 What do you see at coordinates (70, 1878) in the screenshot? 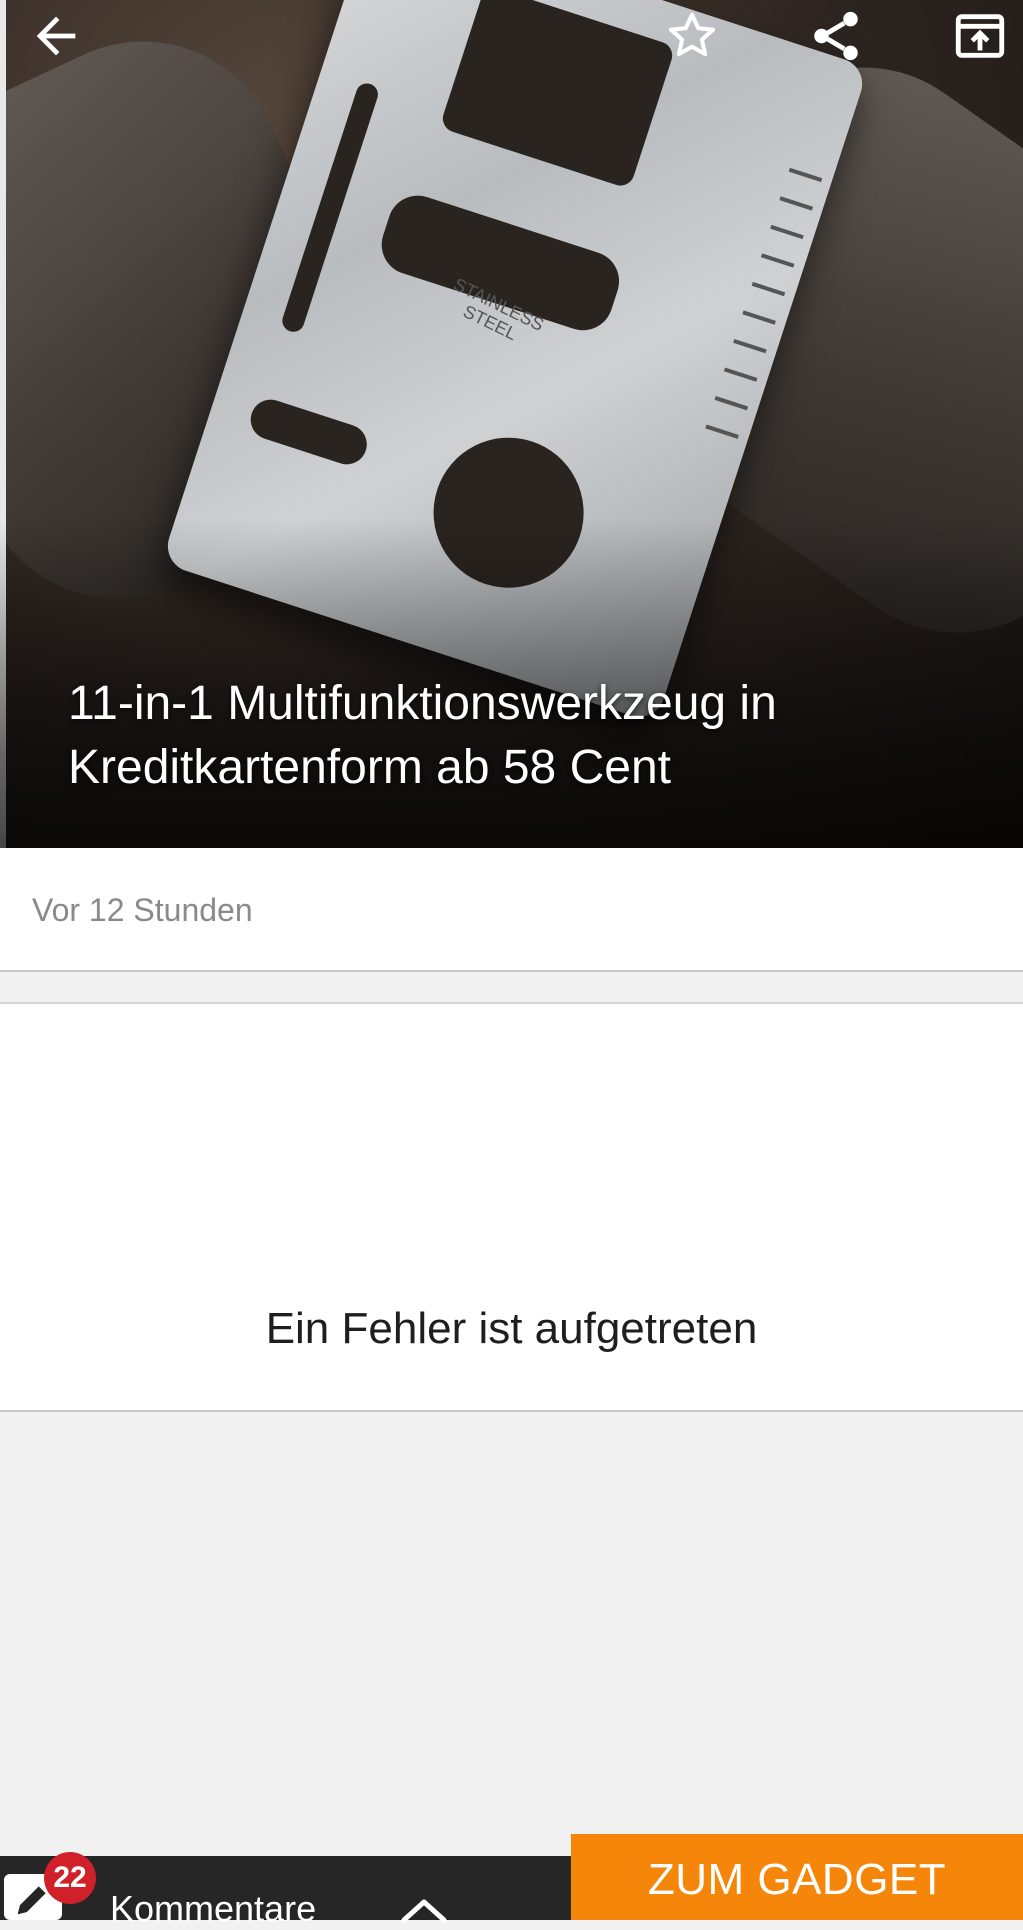
I see `comment-count-badge: 22` at bounding box center [70, 1878].